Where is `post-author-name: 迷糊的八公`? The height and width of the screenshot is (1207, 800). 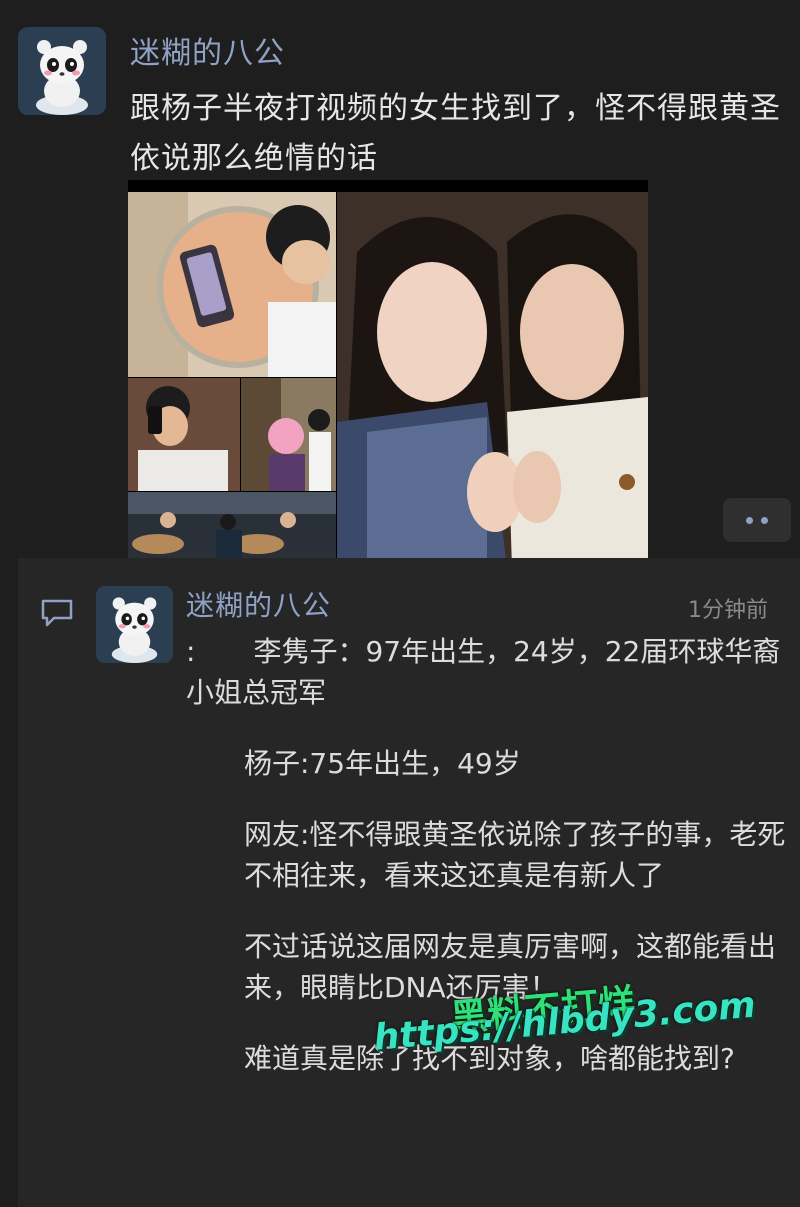 post-author-name: 迷糊的八公 is located at coordinates (207, 50).